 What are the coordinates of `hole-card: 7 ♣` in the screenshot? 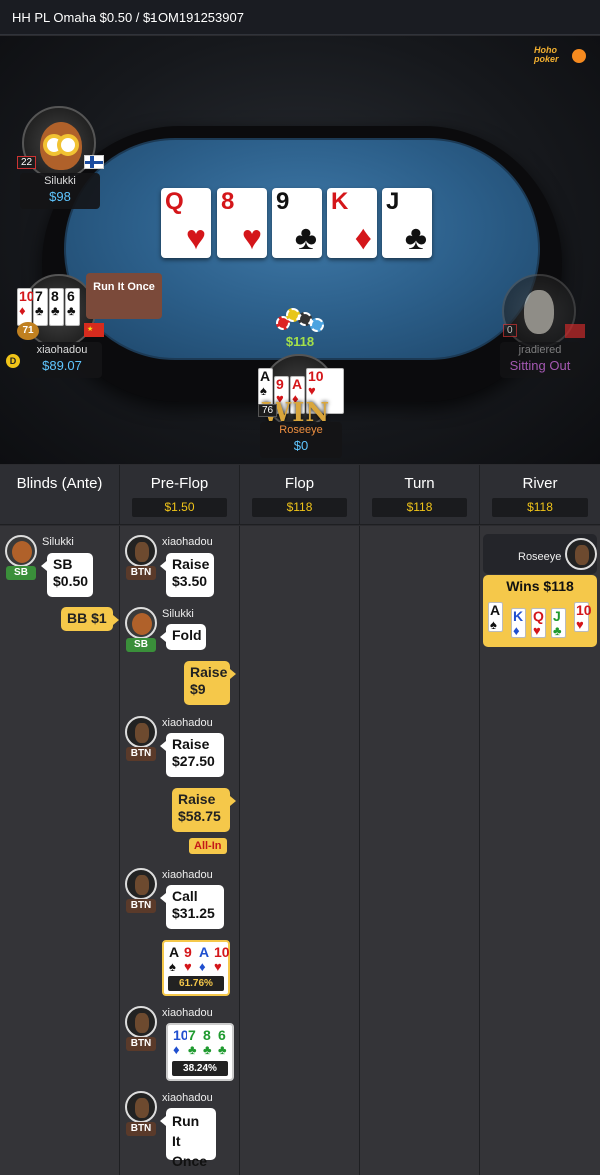 It's located at (40, 307).